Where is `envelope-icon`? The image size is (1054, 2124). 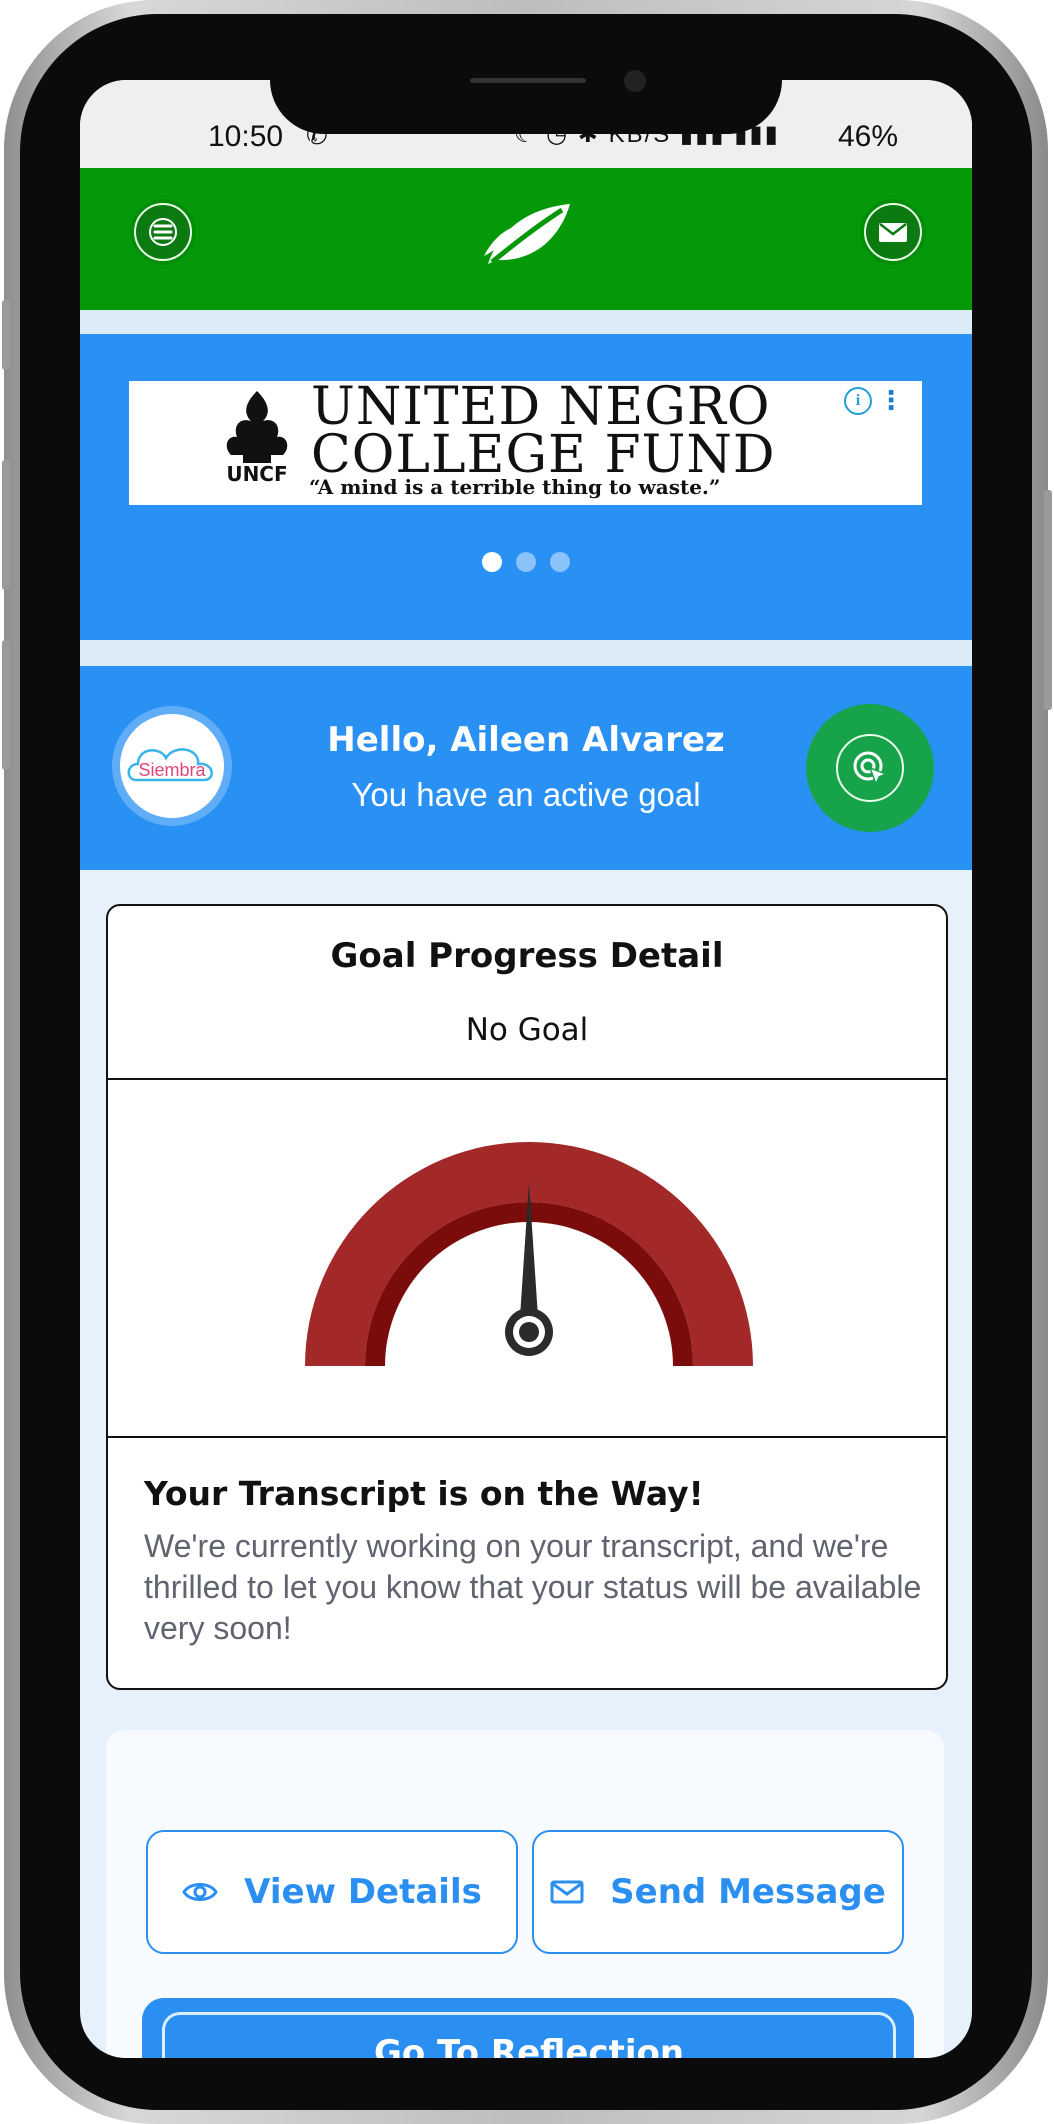
envelope-icon is located at coordinates (567, 1892).